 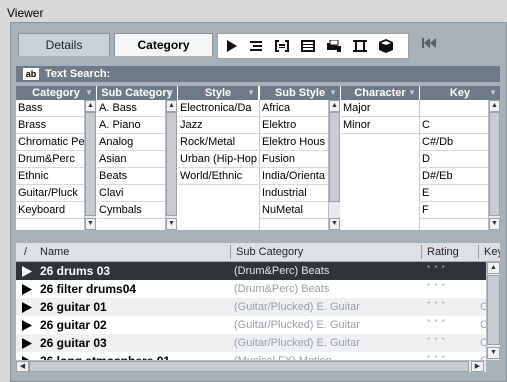 What do you see at coordinates (54, 252) in the screenshot?
I see `column-header-name: Name` at bounding box center [54, 252].